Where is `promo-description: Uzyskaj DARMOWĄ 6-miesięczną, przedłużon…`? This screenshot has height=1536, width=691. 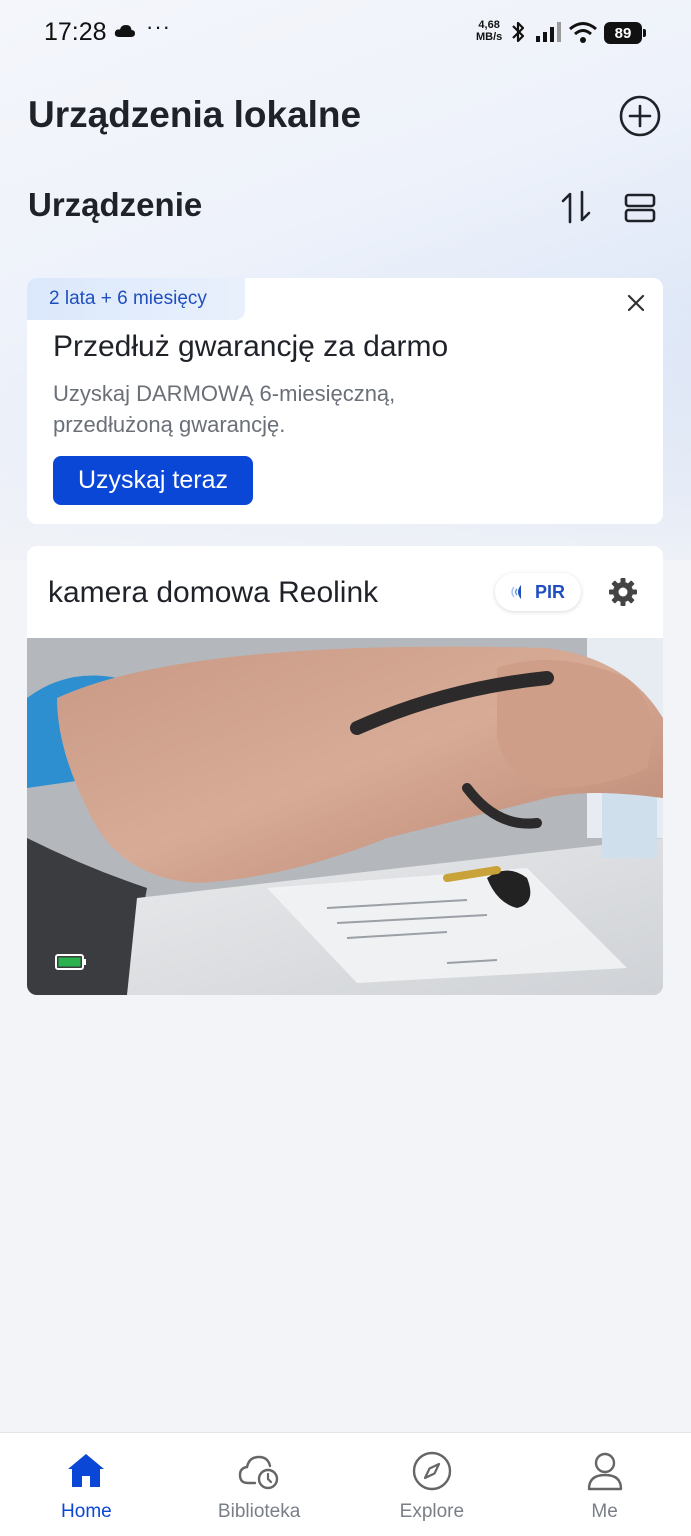
promo-description: Uzyskaj DARMOWĄ 6-miesięczną, przedłużon… is located at coordinates (224, 409).